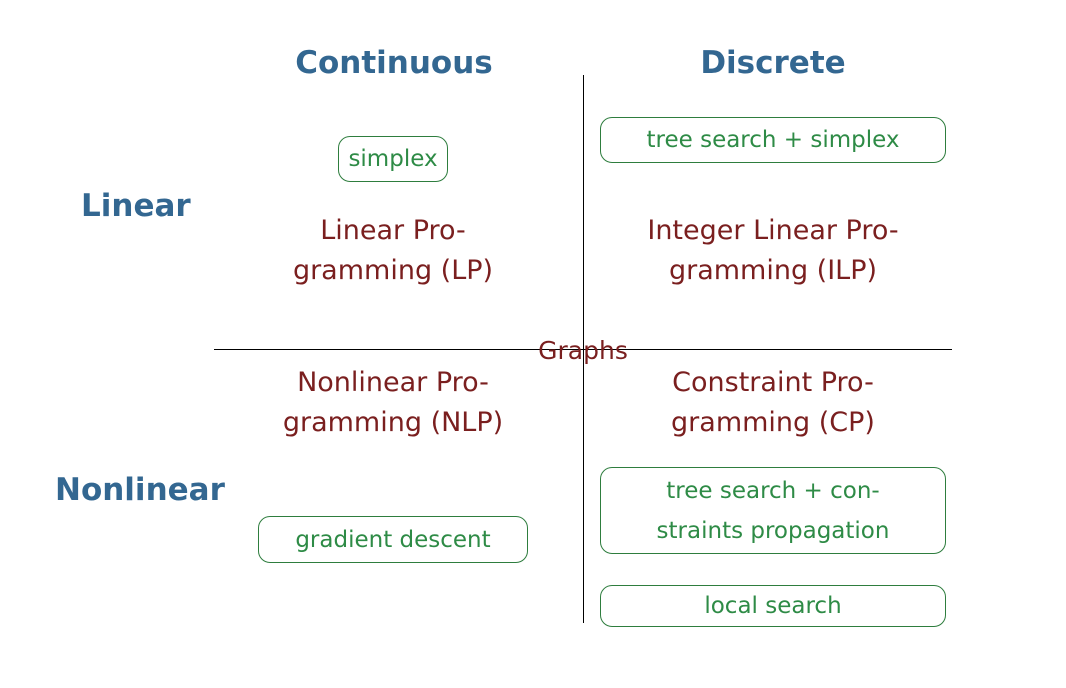  What do you see at coordinates (772, 251) in the screenshot?
I see `quadrant-ilp: Integer Linear Pro- gramming (ILP)` at bounding box center [772, 251].